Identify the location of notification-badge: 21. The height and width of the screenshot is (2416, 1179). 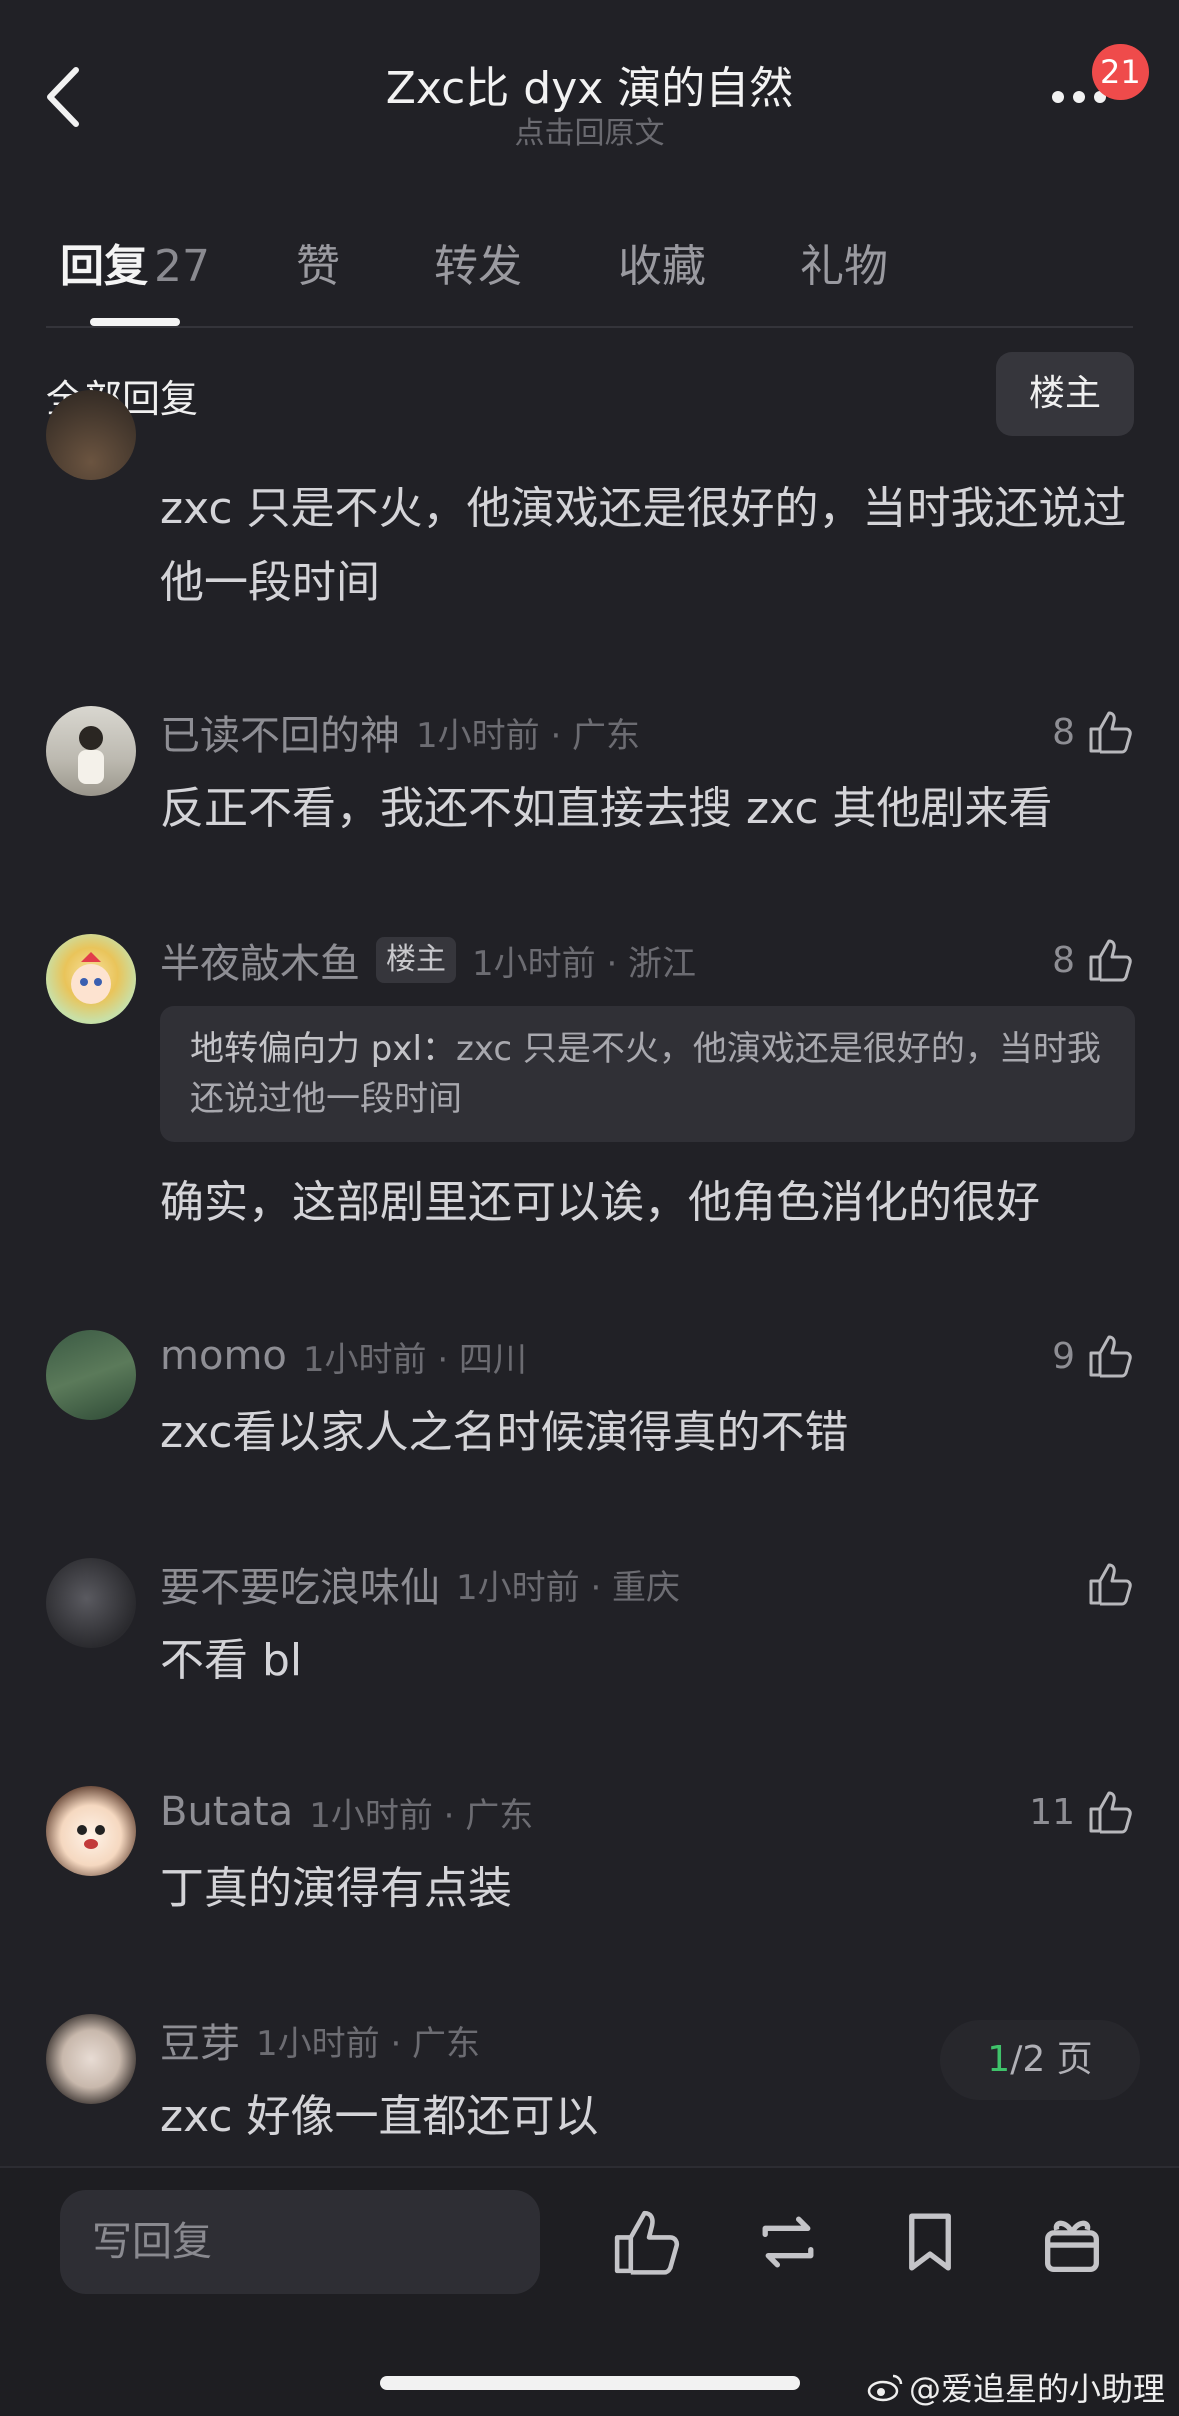
(1120, 72).